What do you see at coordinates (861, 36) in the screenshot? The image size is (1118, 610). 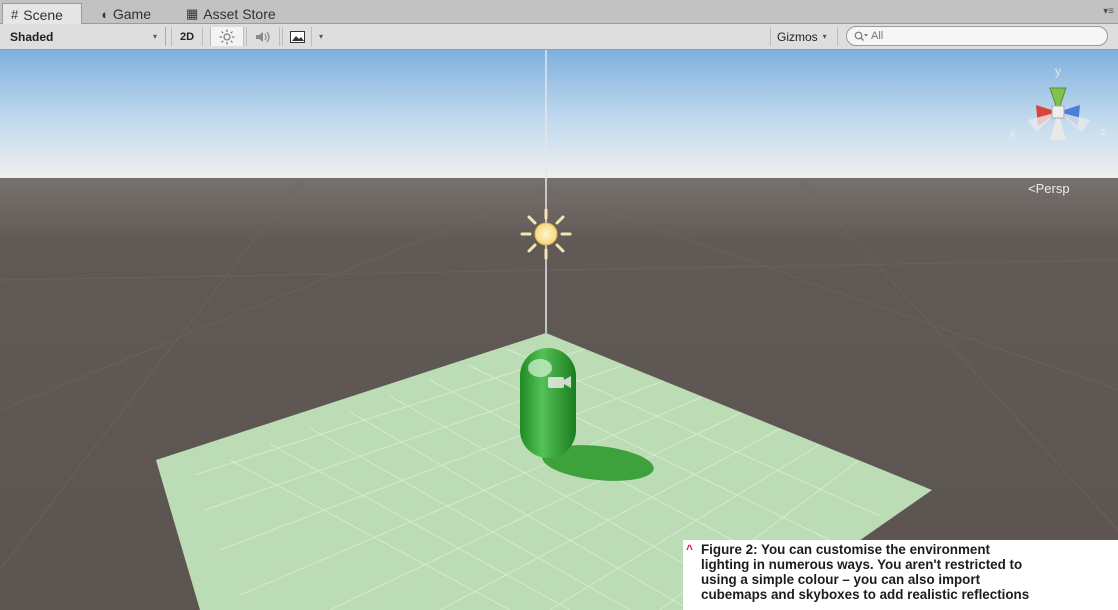 I see `search-icon` at bounding box center [861, 36].